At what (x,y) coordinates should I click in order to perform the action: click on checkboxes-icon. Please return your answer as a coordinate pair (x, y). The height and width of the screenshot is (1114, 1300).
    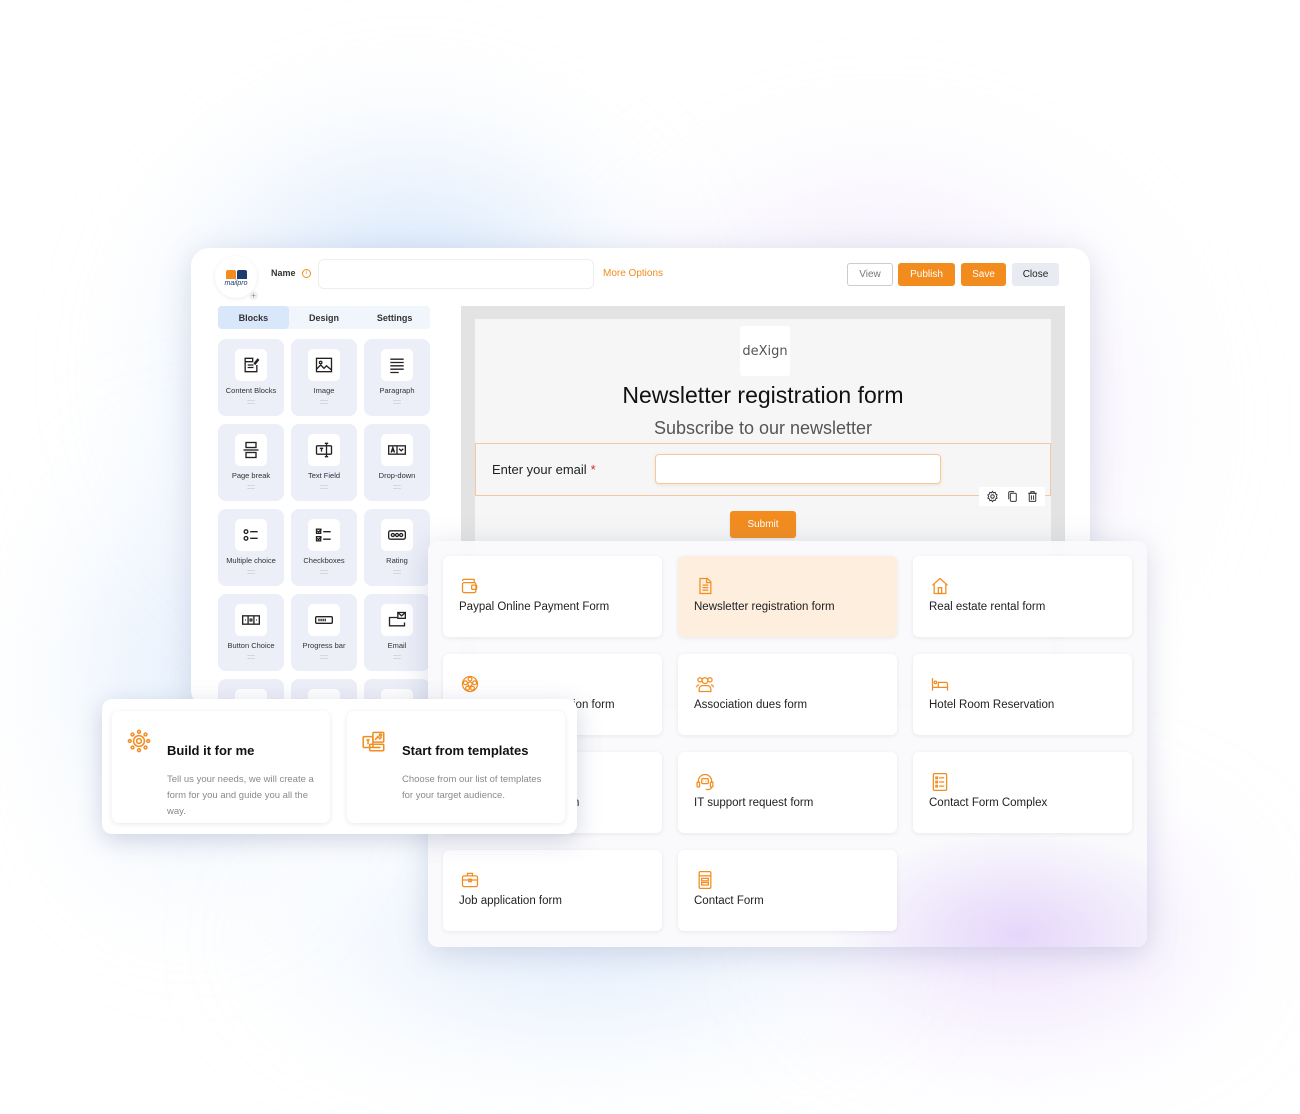
    Looking at the image, I should click on (324, 535).